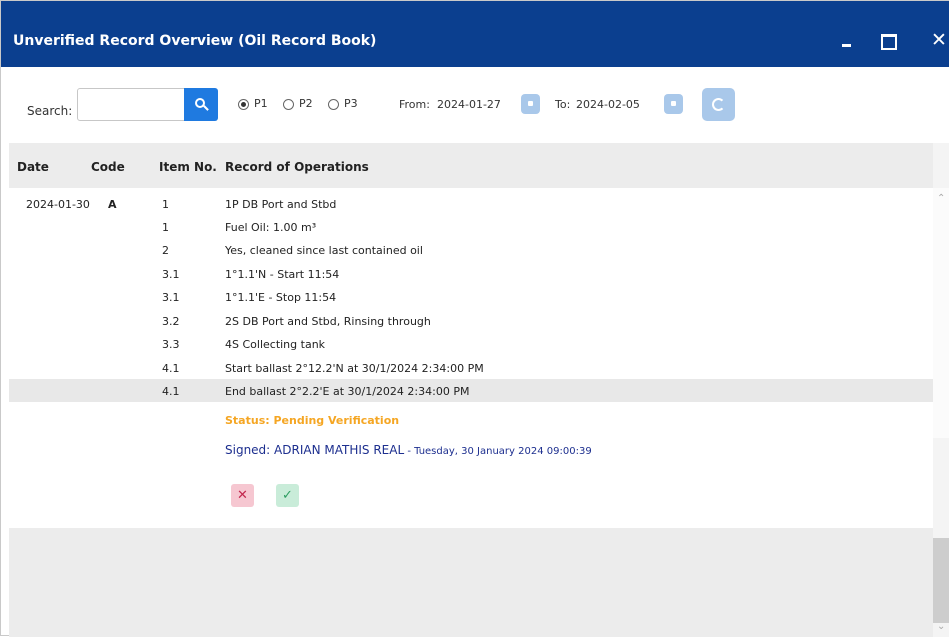  What do you see at coordinates (108, 167) in the screenshot?
I see `column-header-code: Code` at bounding box center [108, 167].